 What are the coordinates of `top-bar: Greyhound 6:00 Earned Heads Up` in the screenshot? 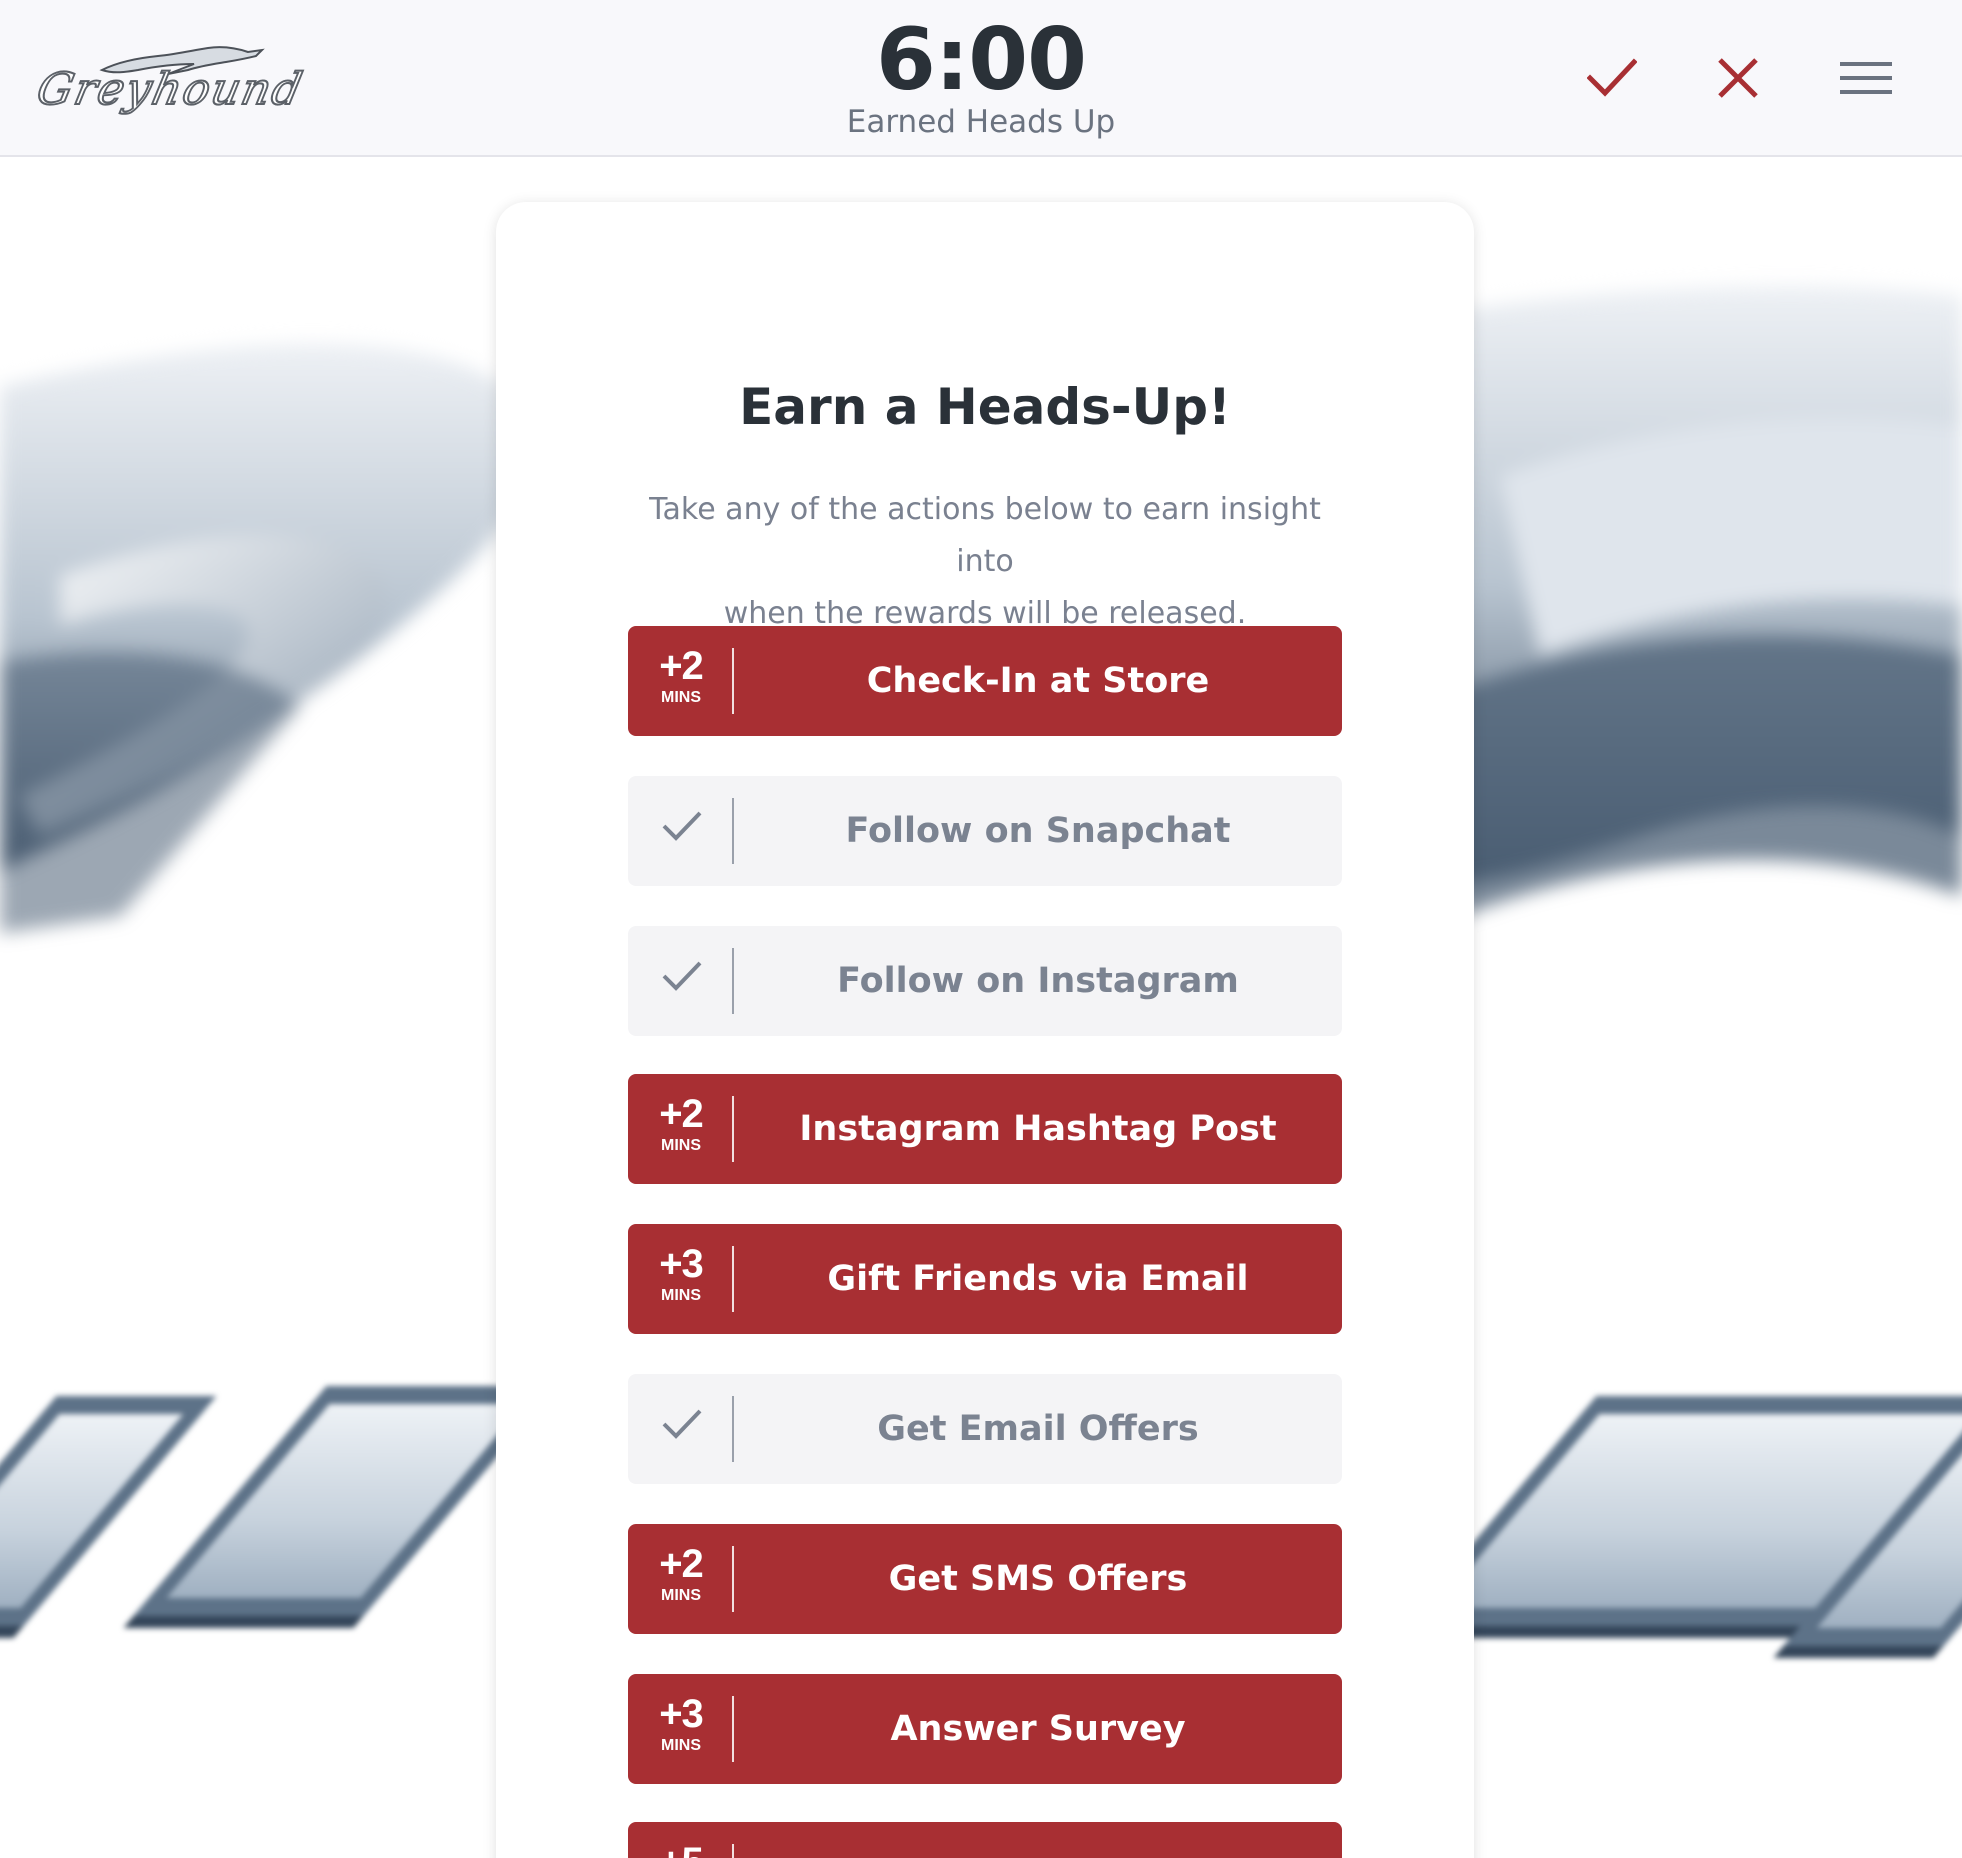 It's located at (981, 78).